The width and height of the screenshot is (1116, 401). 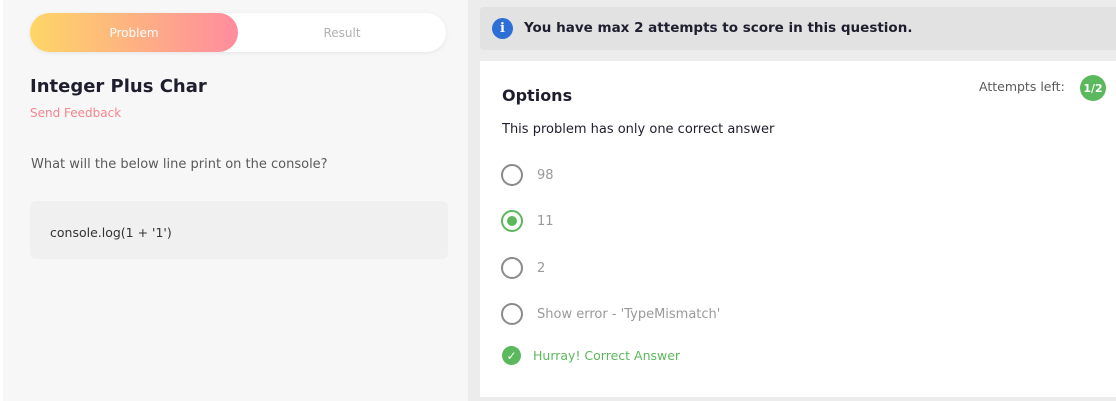 I want to click on result-message: ✓ Hurray! Correct Answer, so click(x=591, y=355).